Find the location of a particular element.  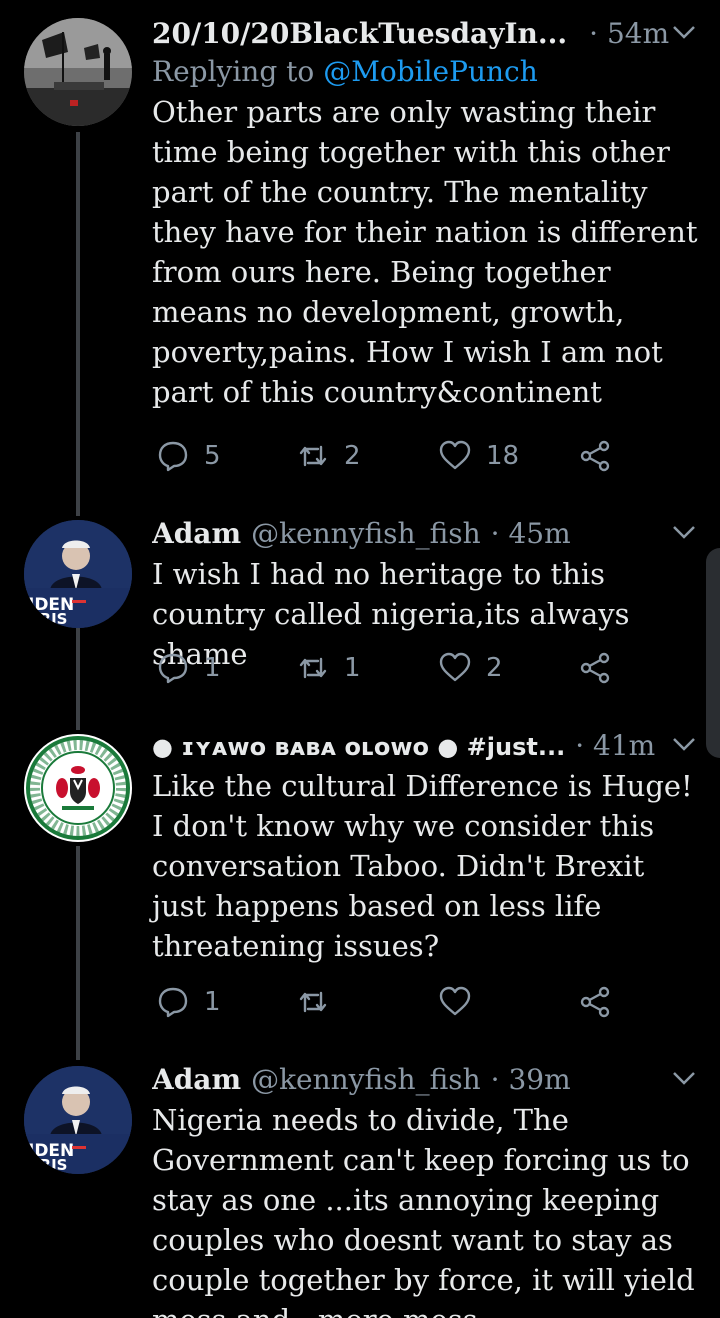

tweet-header: Adam @kennyfish_fish · 39m is located at coordinates (425, 1080).